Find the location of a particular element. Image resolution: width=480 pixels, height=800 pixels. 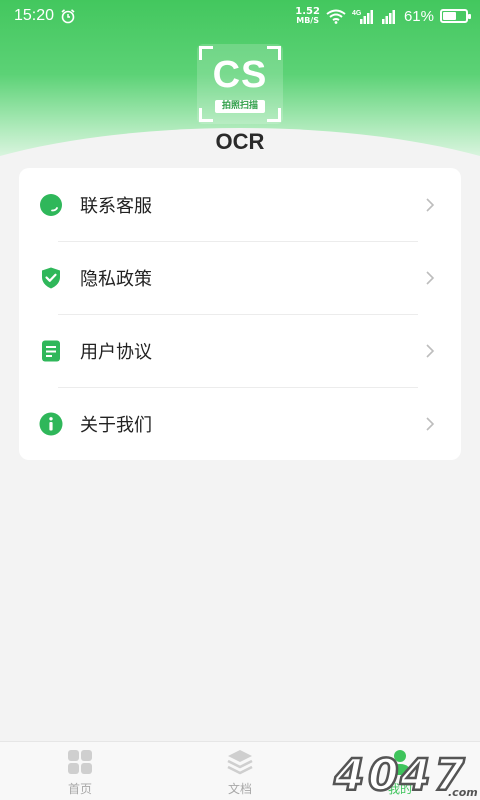

battery-percent: 61% is located at coordinates (418, 16).